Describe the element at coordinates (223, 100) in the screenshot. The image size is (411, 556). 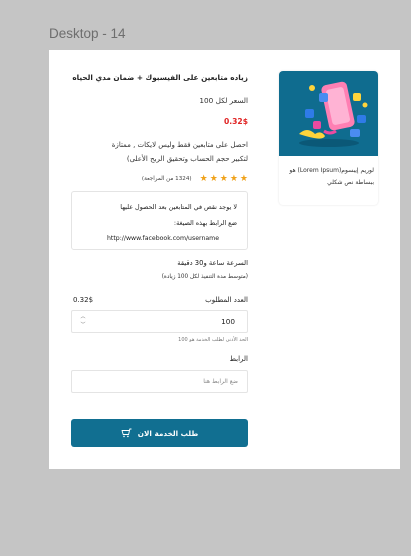
I see `price-per-label: السعر لكل 100` at that location.